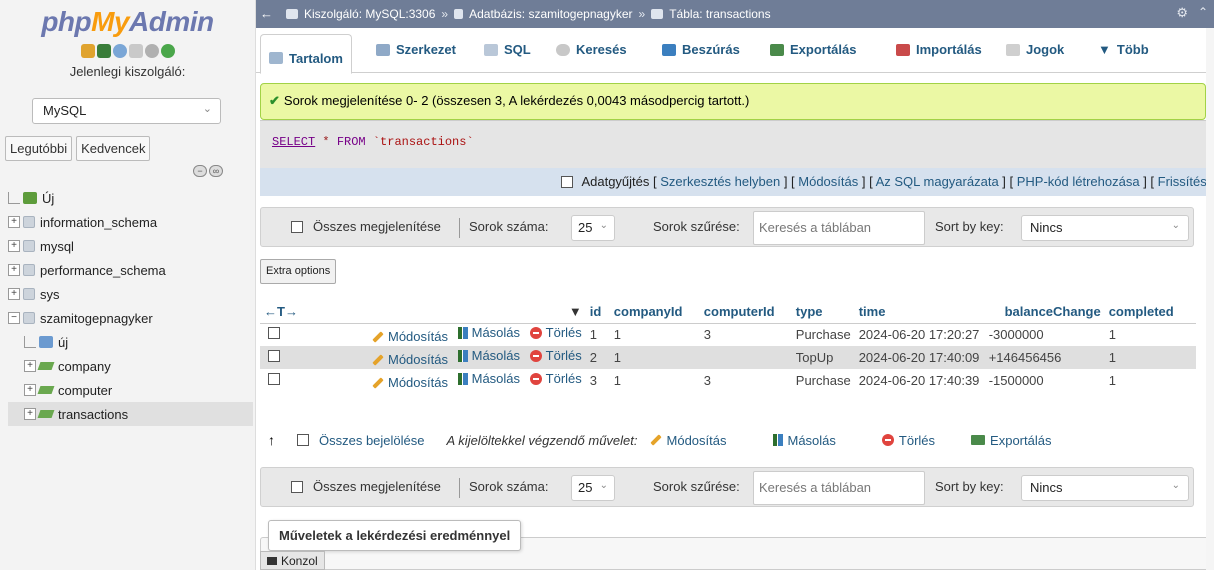 This screenshot has height=570, width=1214. I want to click on column-header-balancechange: balanceChange, so click(1044, 312).